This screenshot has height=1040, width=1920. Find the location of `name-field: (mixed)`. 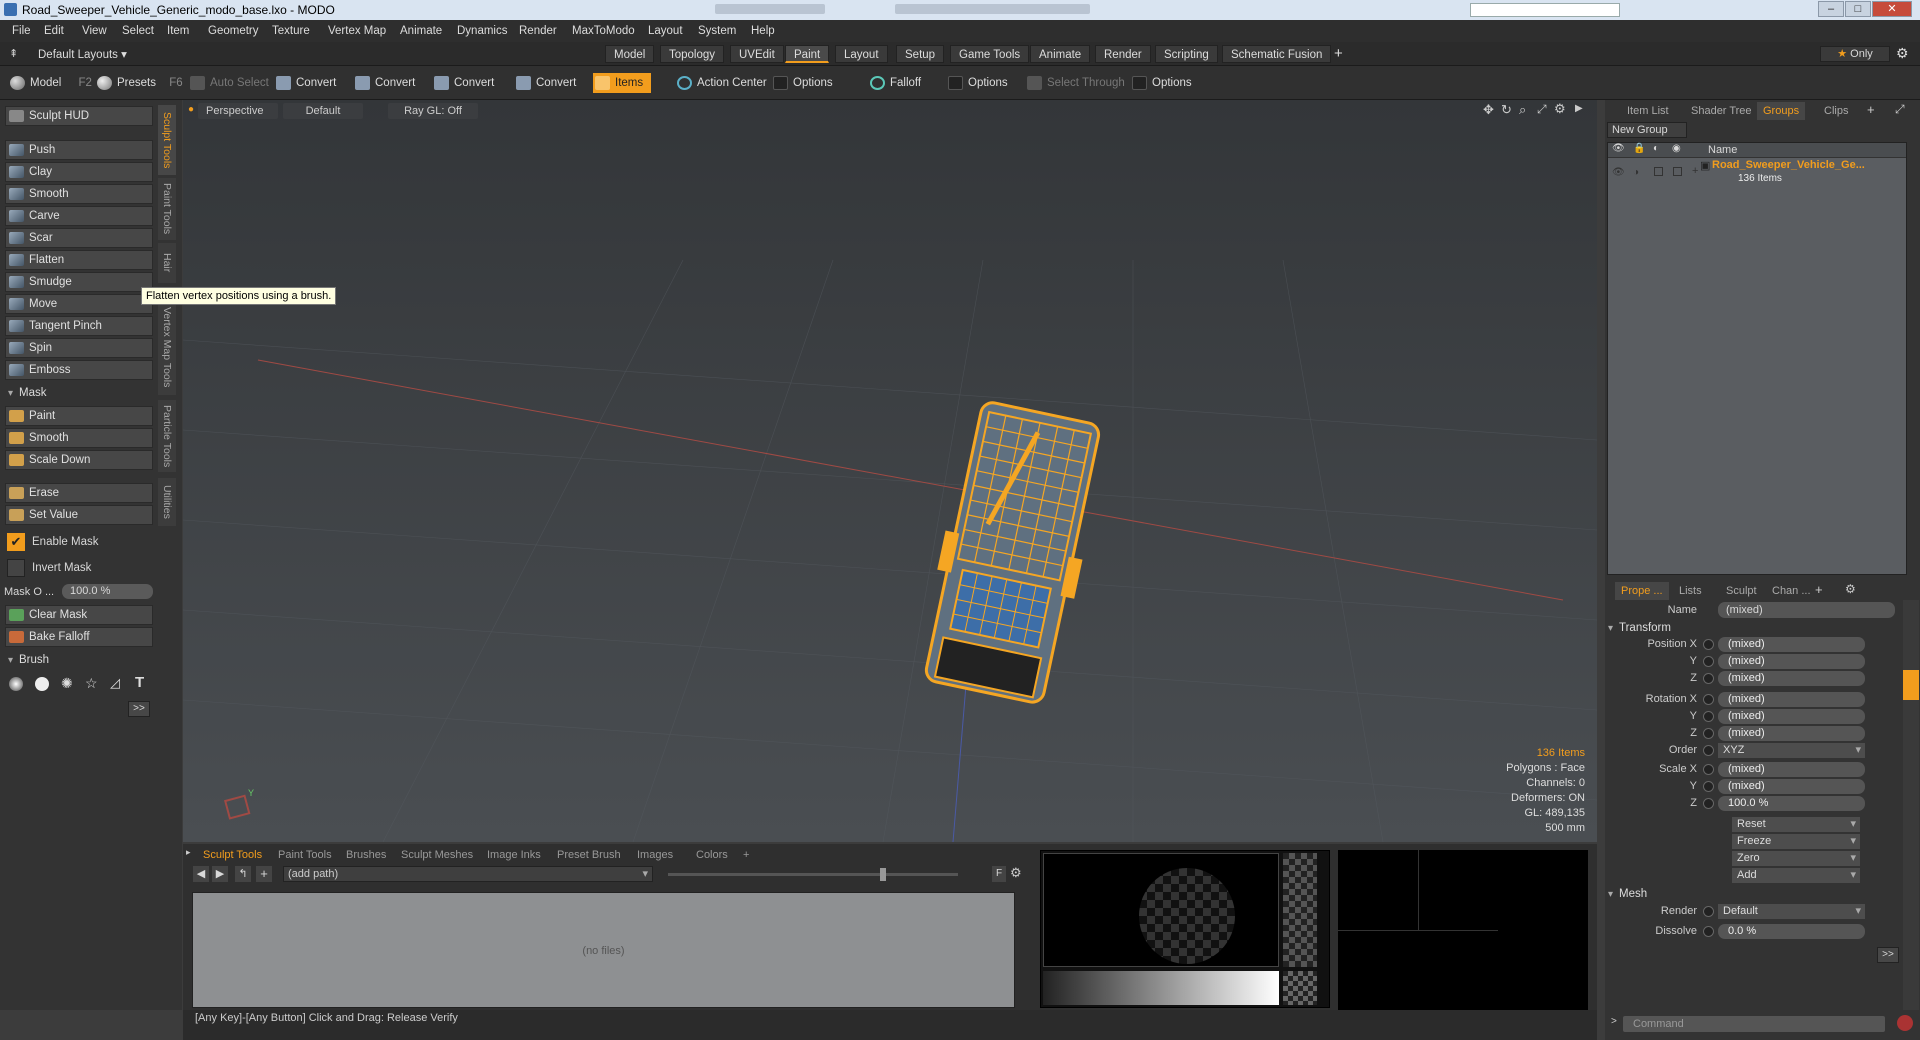

name-field: (mixed) is located at coordinates (1806, 610).